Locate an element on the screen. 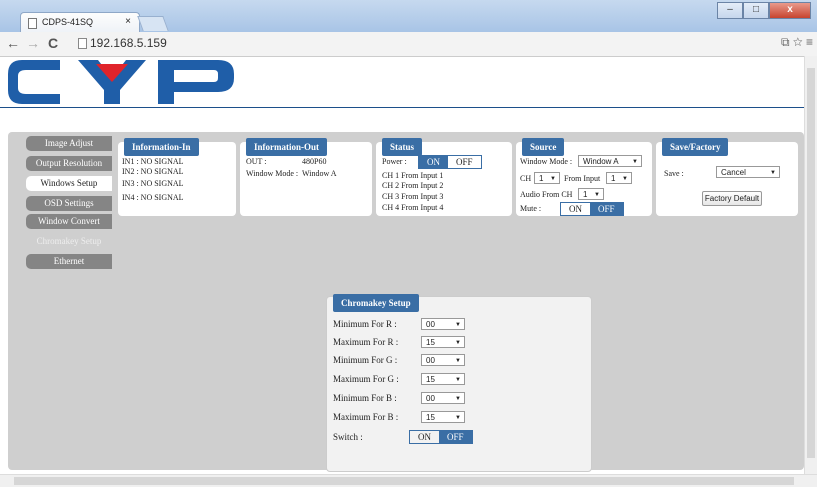  panel-title: Chromakey Setup is located at coordinates (376, 303).